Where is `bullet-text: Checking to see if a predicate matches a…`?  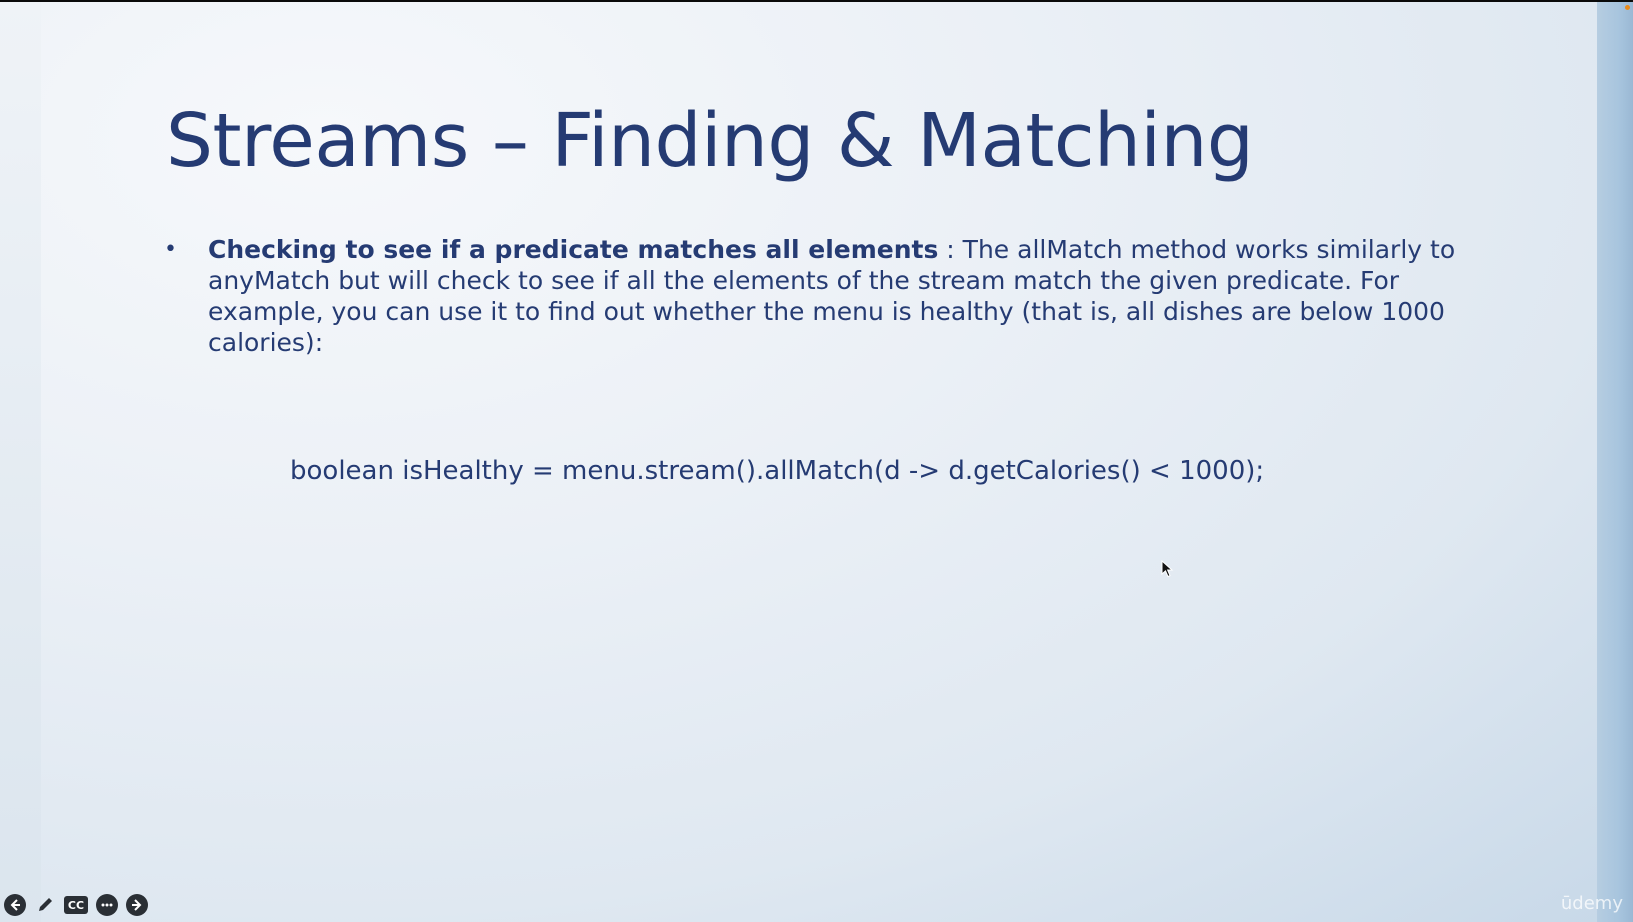
bullet-text: Checking to see if a predicate matches a… is located at coordinates (856, 296).